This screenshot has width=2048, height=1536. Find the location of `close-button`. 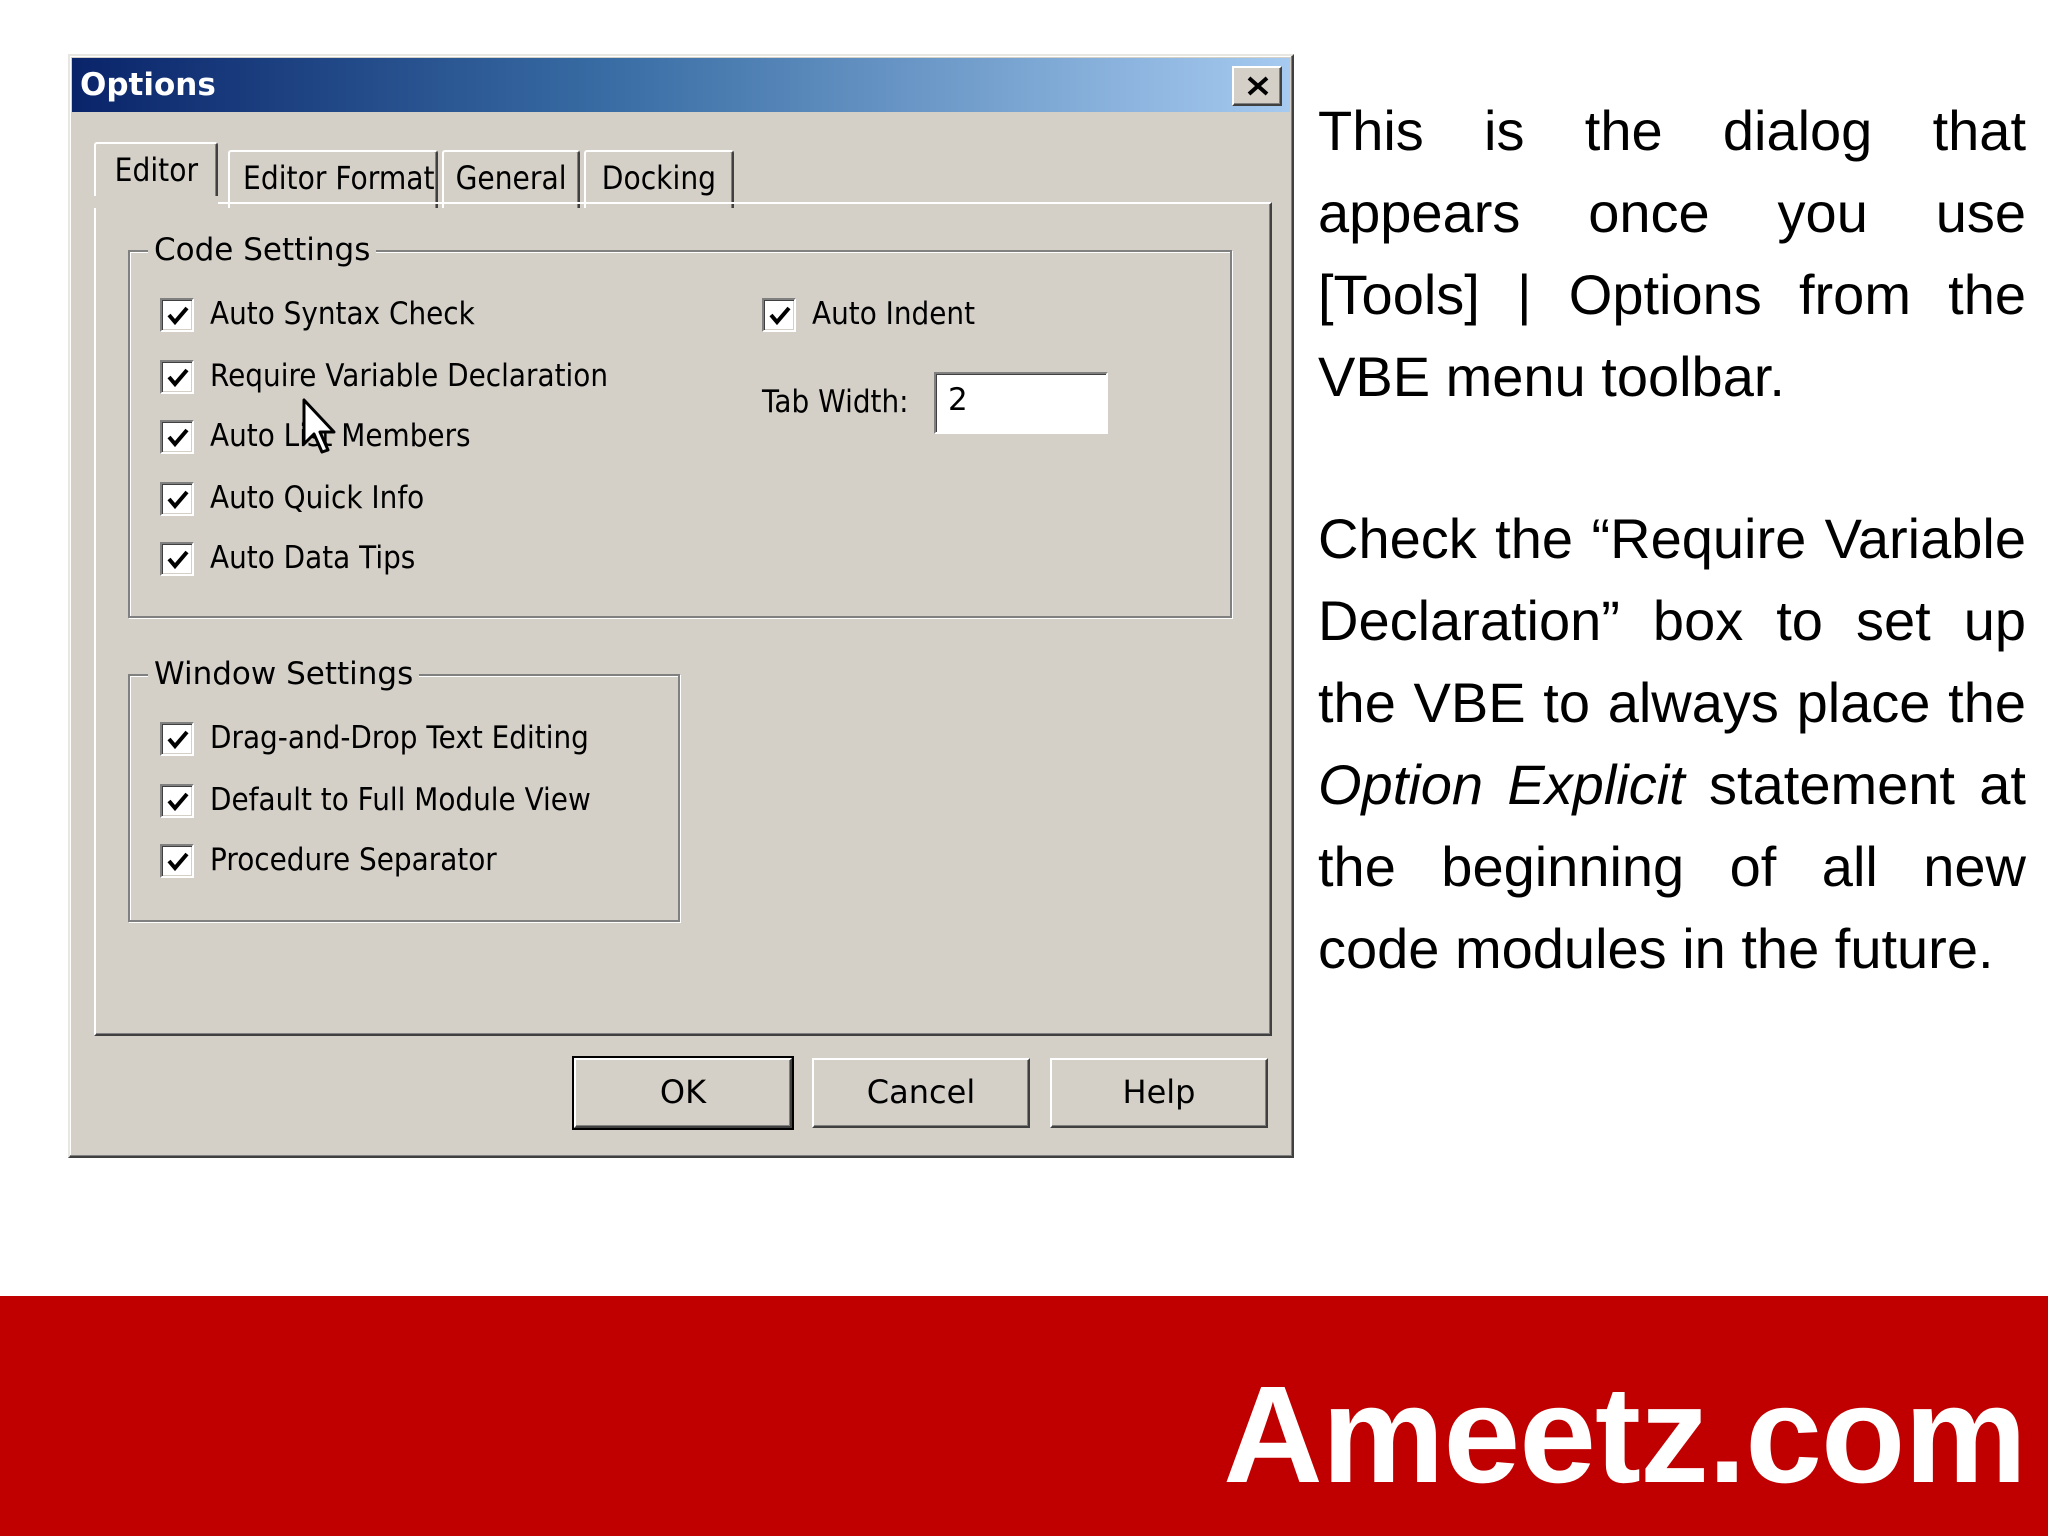

close-button is located at coordinates (1257, 86).